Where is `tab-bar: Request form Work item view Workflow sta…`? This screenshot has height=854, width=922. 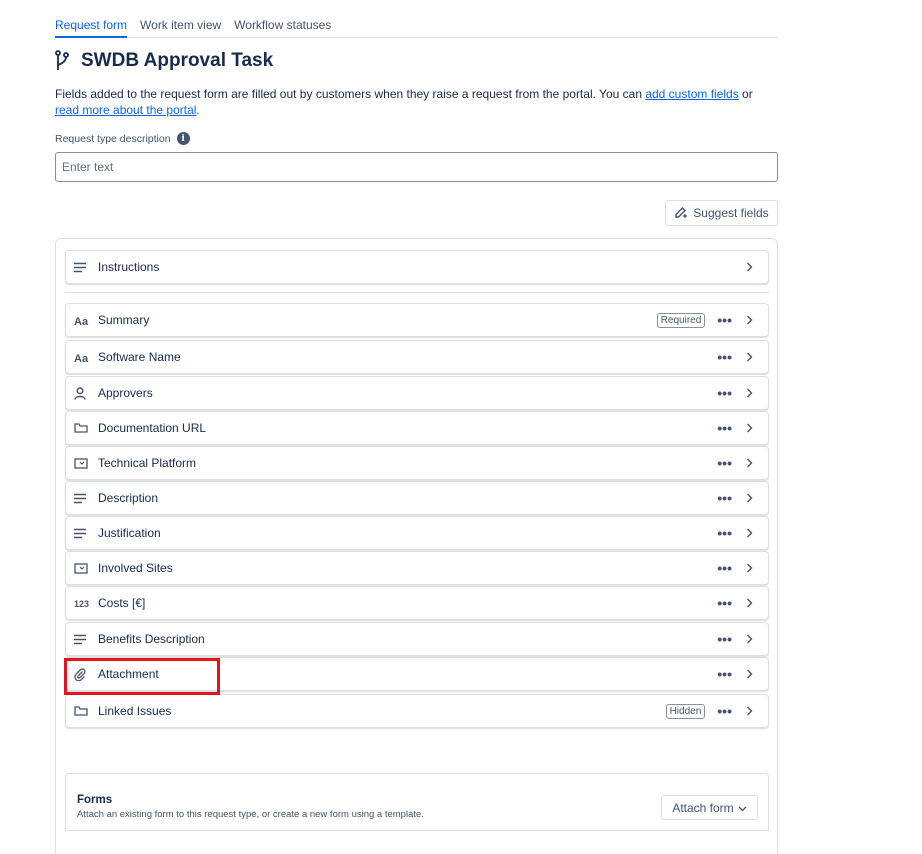
tab-bar: Request form Work item view Workflow sta… is located at coordinates (416, 24).